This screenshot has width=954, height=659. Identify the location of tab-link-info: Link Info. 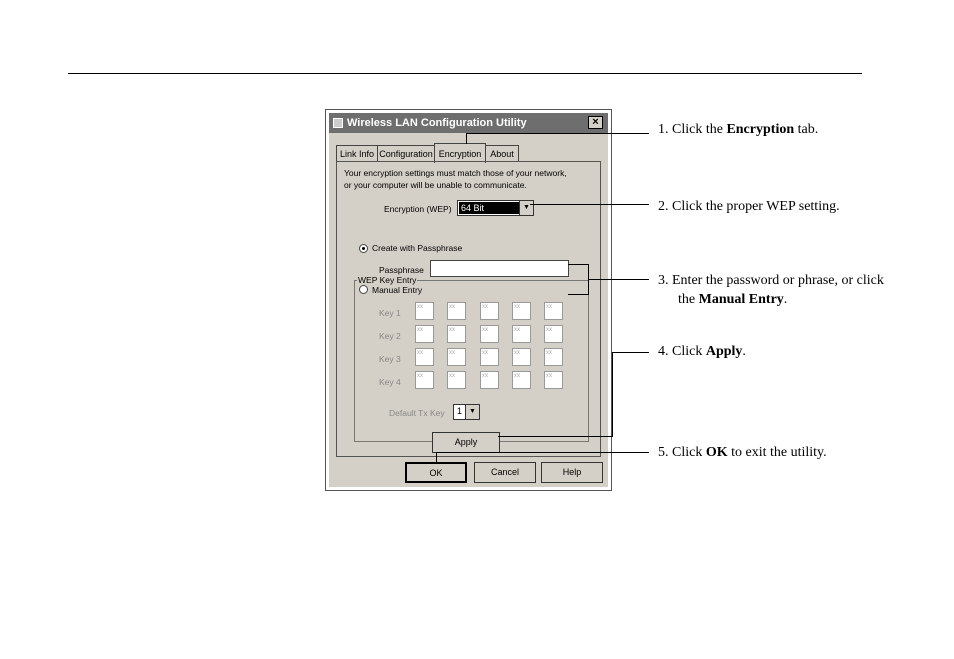
(357, 153).